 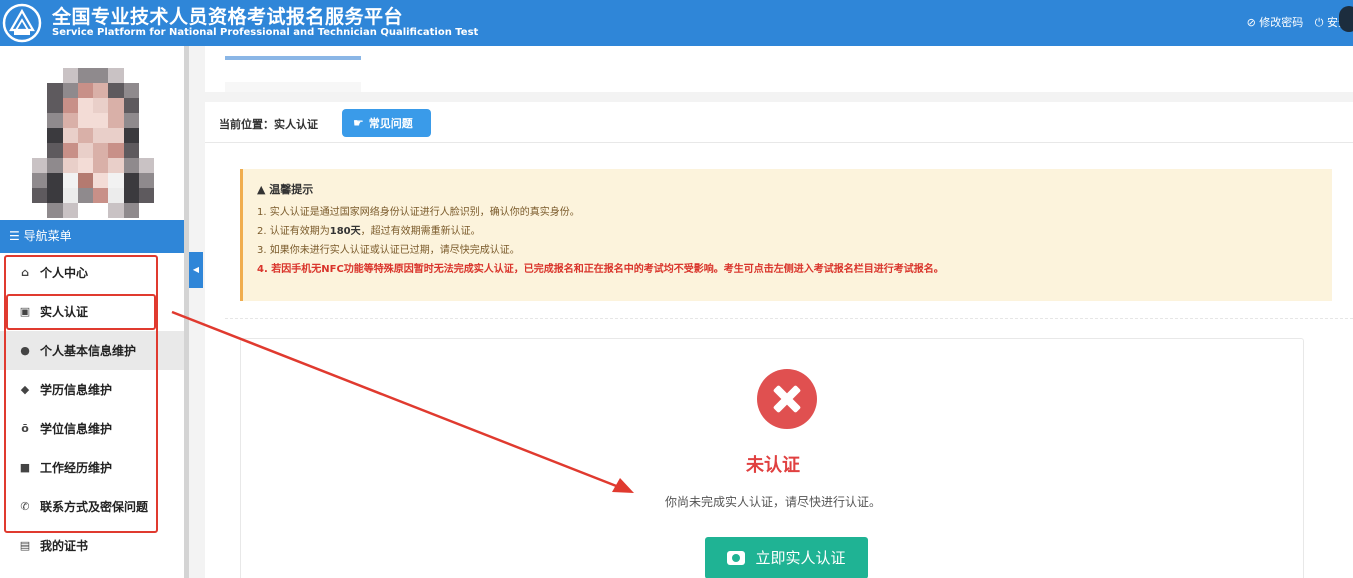 What do you see at coordinates (228, 17) in the screenshot?
I see `platform-title: 全国专业技术人员资格考试报名服务平台` at bounding box center [228, 17].